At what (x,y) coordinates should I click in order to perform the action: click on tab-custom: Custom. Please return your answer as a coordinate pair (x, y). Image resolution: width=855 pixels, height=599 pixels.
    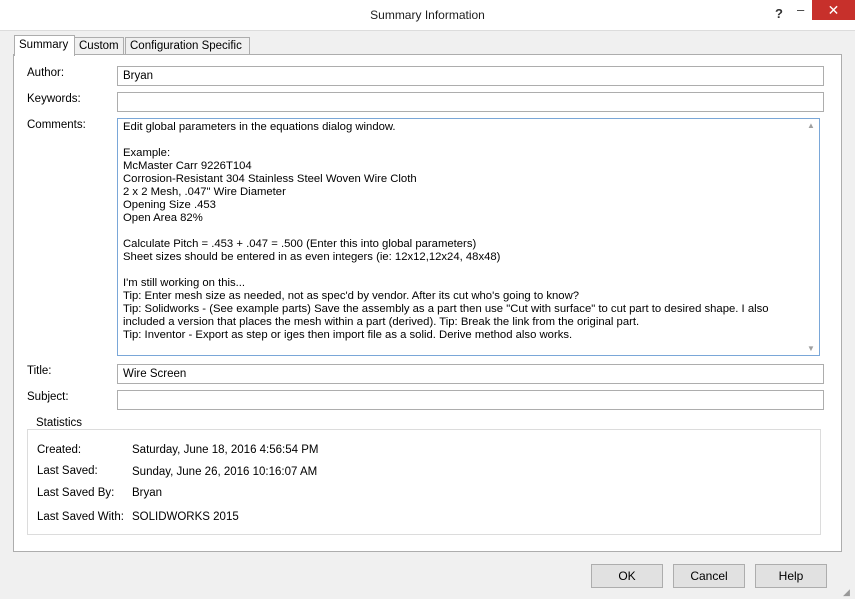
    Looking at the image, I should click on (99, 46).